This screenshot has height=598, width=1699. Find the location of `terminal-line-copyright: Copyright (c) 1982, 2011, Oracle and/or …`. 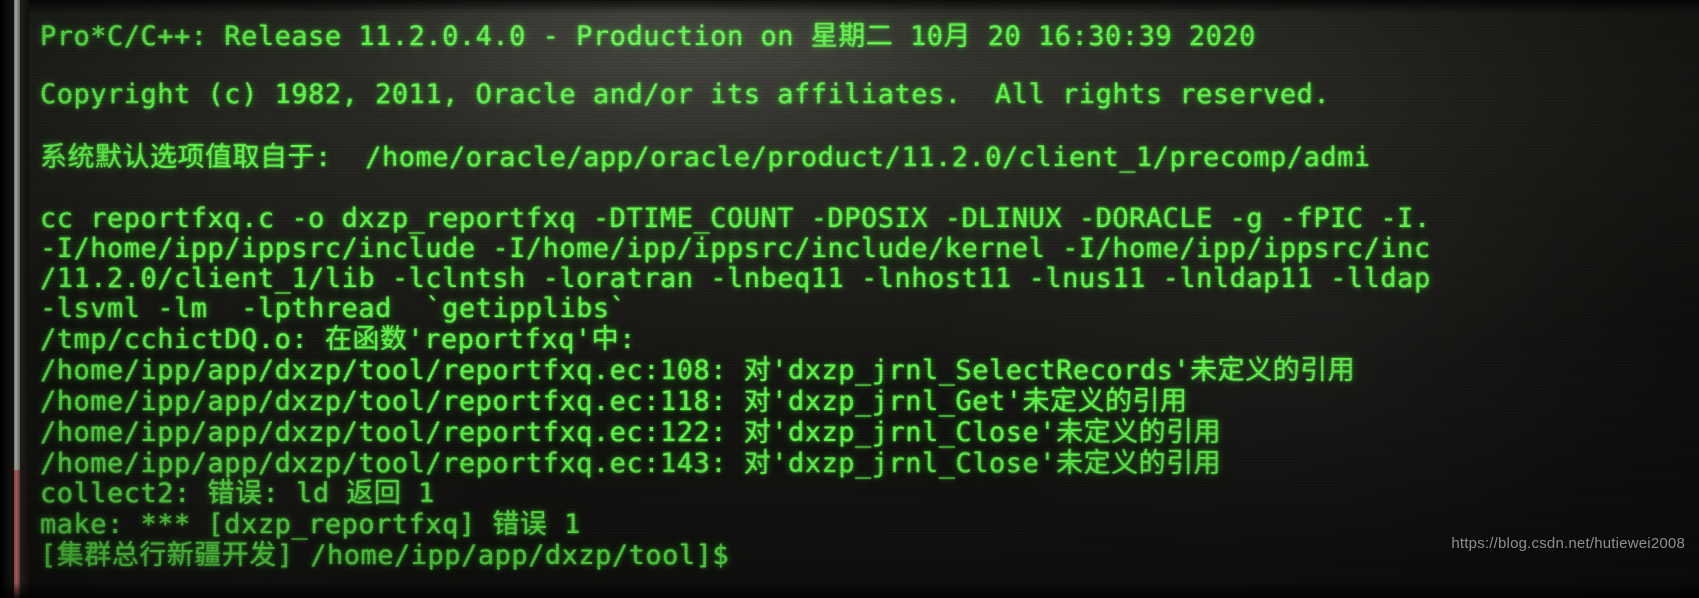

terminal-line-copyright: Copyright (c) 1982, 2011, Oracle and/or … is located at coordinates (685, 94).